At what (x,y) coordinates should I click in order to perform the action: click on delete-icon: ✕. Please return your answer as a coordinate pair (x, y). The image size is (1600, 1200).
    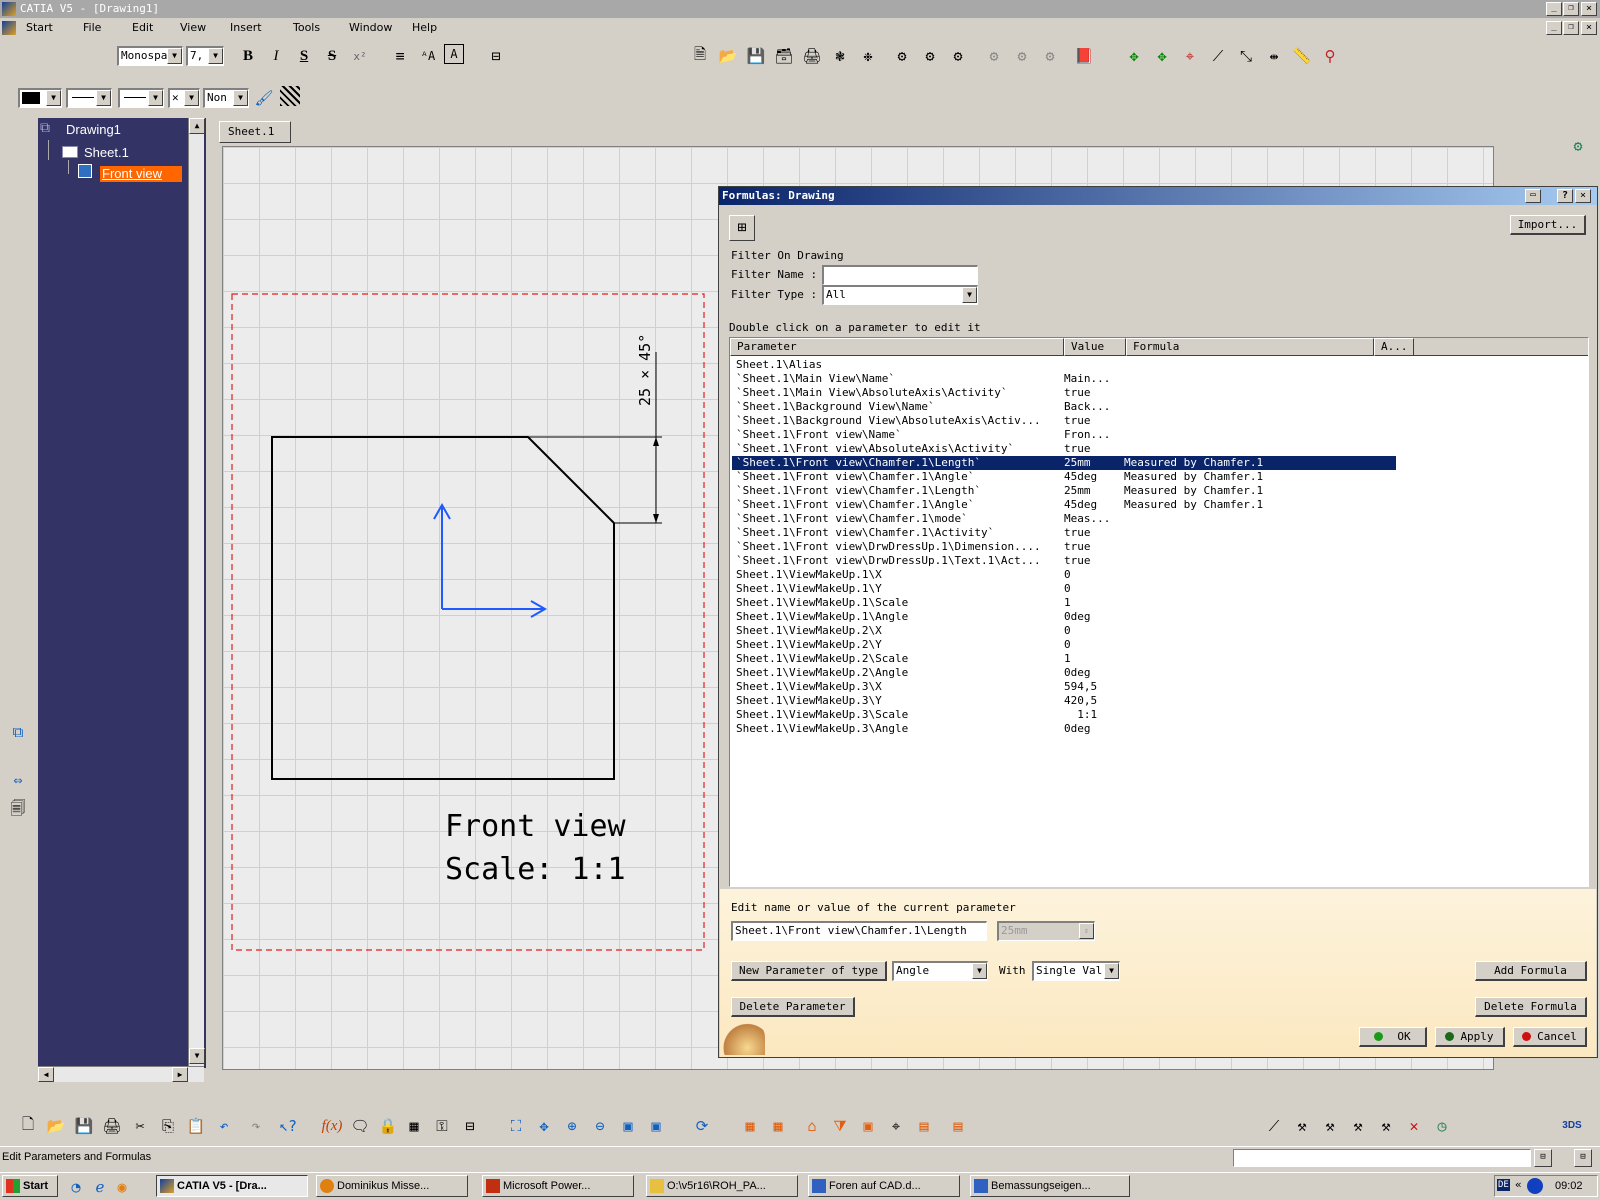
    Looking at the image, I should click on (1414, 1126).